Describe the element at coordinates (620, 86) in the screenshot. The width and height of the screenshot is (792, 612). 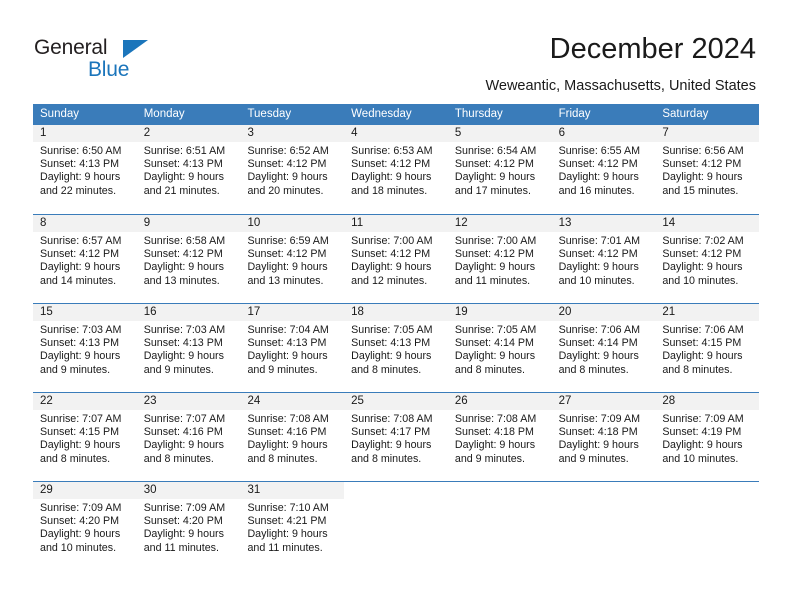
I see `page-subtitle-location: Weweantic, Massachusetts, United States` at that location.